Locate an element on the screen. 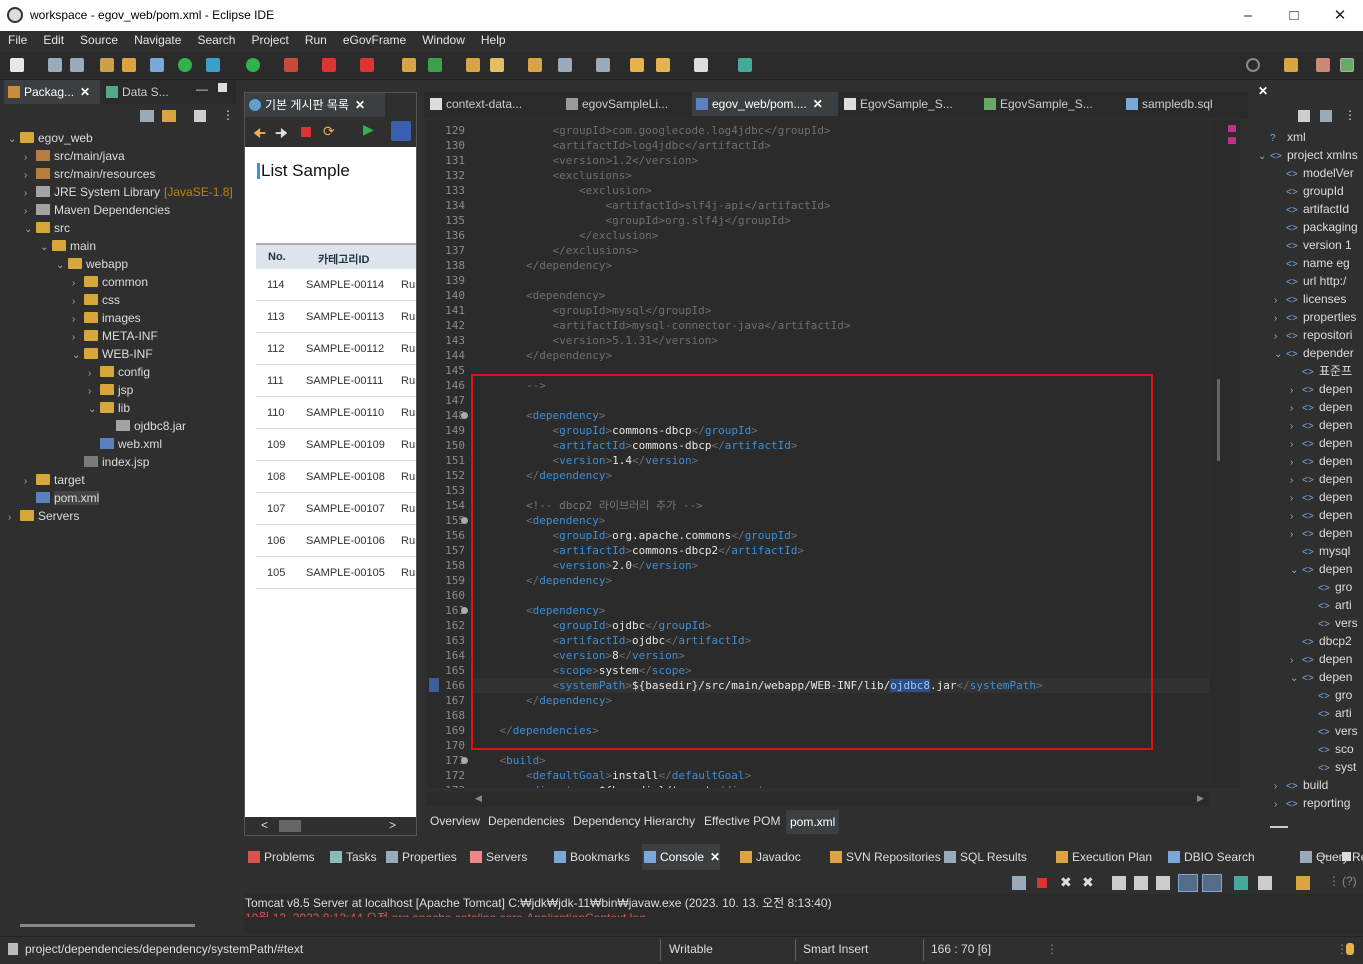 This screenshot has width=1363, height=964. outline-item: <> groupId is located at coordinates (1318, 191).